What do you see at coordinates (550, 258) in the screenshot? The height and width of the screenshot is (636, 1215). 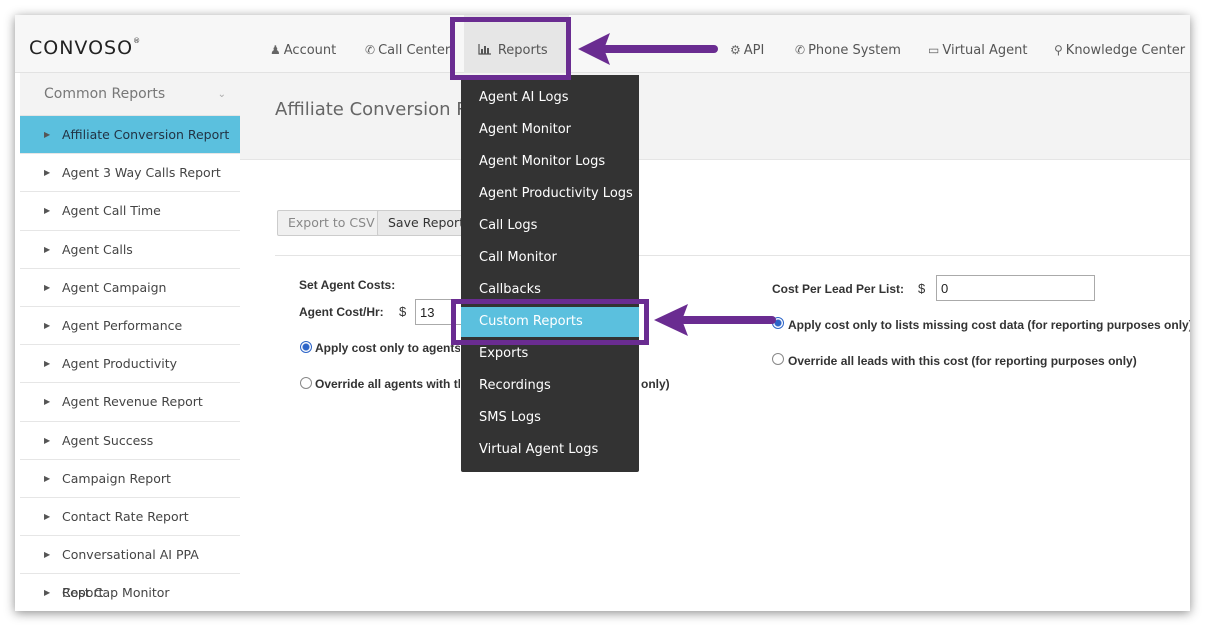 I see `menu-item-call-monitor: Call Monitor` at bounding box center [550, 258].